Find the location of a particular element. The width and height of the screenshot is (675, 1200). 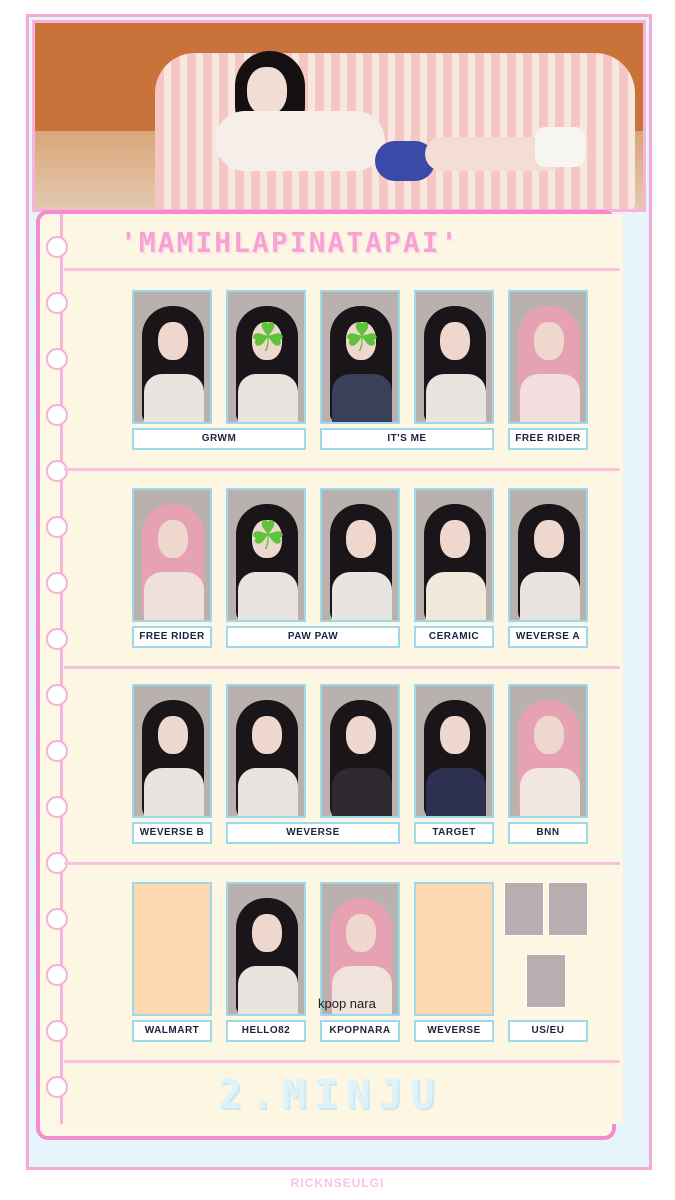

card-label: HELLO82 is located at coordinates (266, 1031).